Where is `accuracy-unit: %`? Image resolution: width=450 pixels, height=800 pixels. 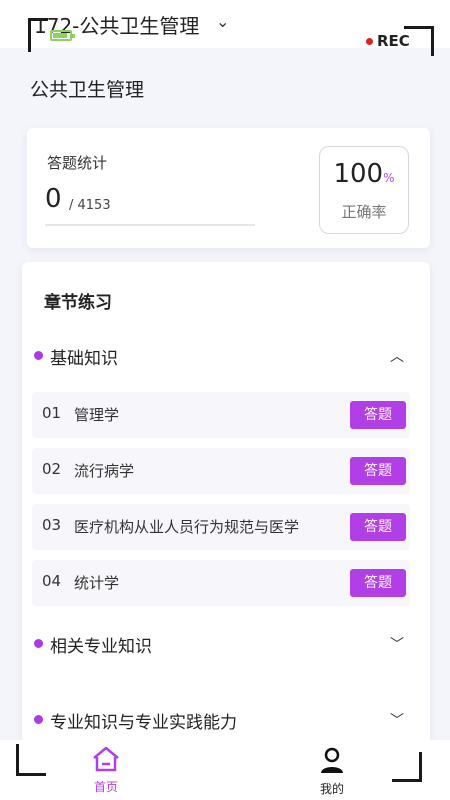
accuracy-unit: % is located at coordinates (389, 178).